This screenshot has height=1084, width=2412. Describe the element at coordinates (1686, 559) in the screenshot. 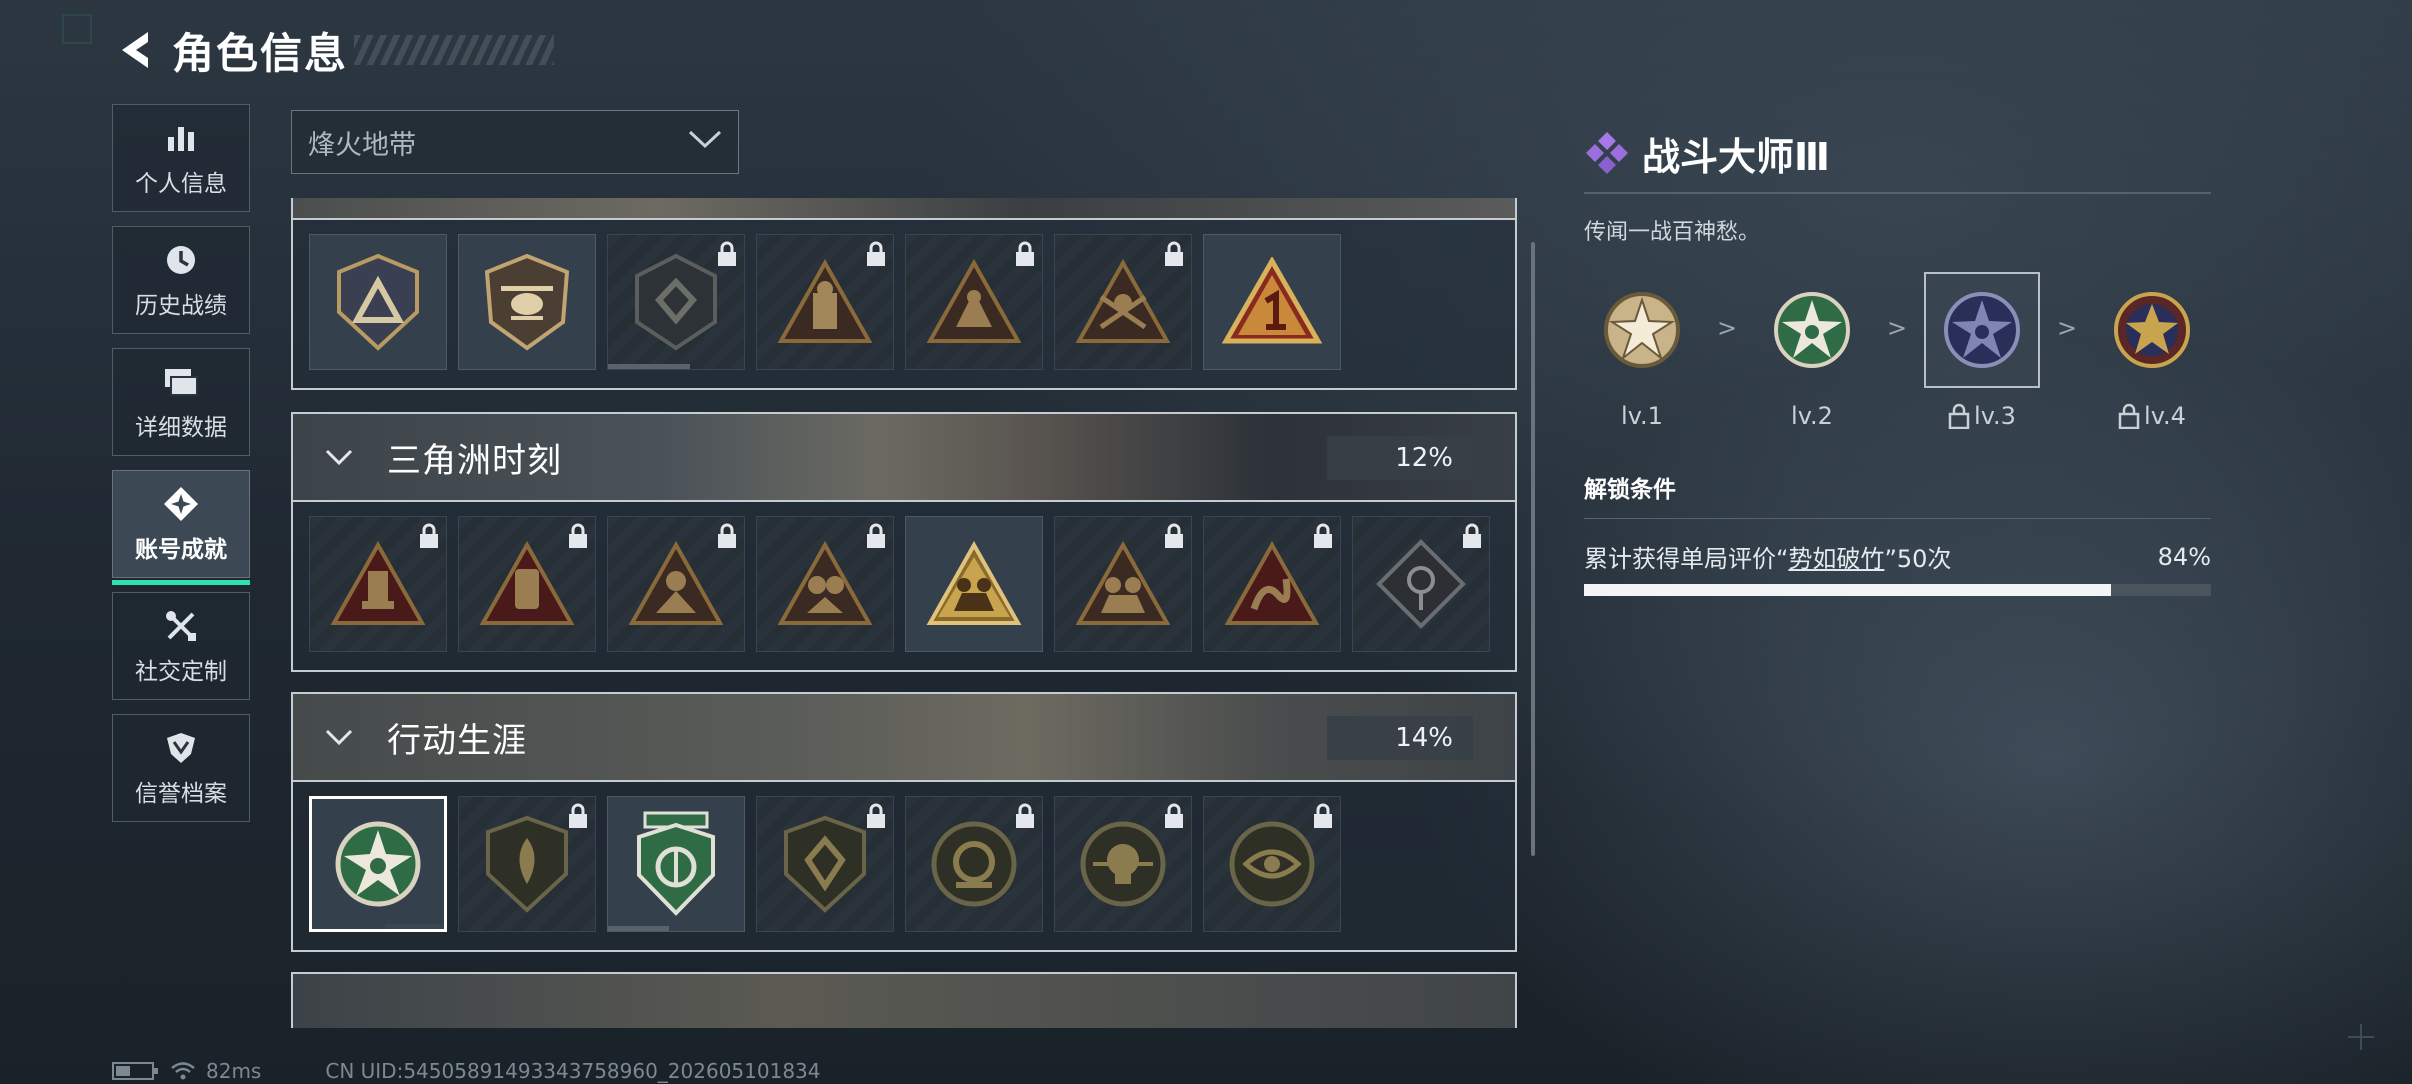

I see `condition-prefix: 累计获得单局评价“` at that location.